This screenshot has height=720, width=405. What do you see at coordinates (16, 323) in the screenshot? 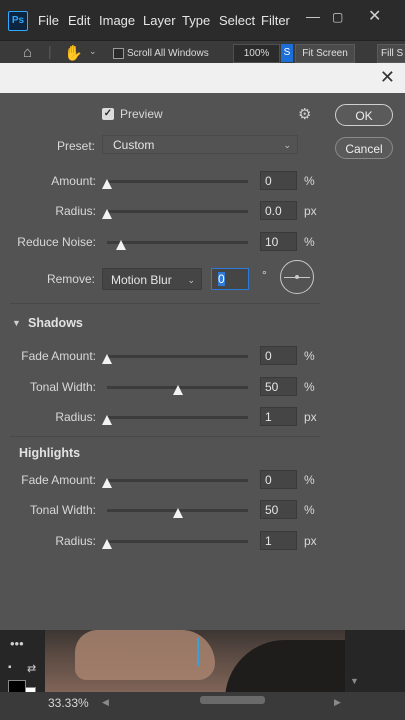
I see `shadows-toggle-icon: ▼` at bounding box center [16, 323].